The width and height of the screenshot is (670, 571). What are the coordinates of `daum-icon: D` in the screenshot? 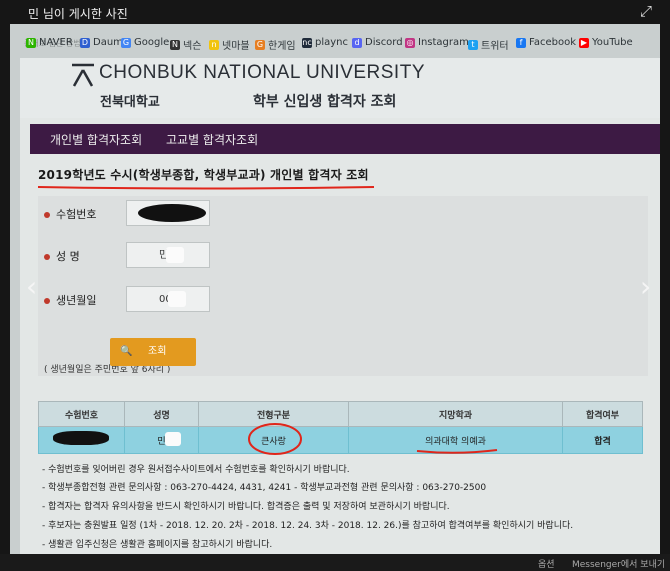 It's located at (85, 42).